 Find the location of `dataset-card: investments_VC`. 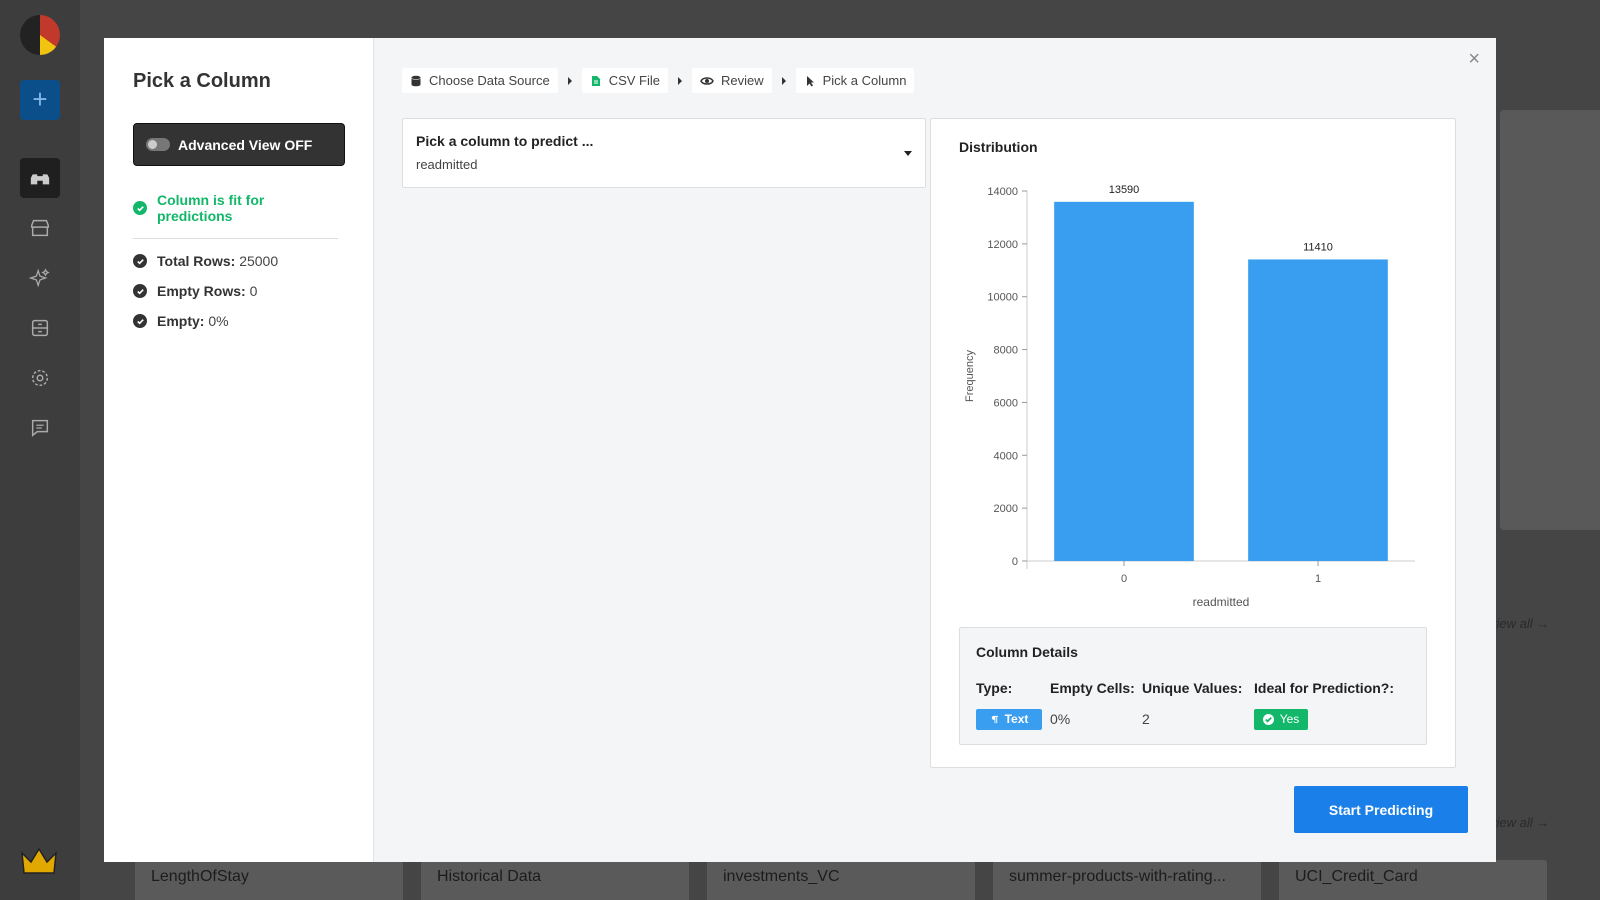

dataset-card: investments_VC is located at coordinates (841, 880).